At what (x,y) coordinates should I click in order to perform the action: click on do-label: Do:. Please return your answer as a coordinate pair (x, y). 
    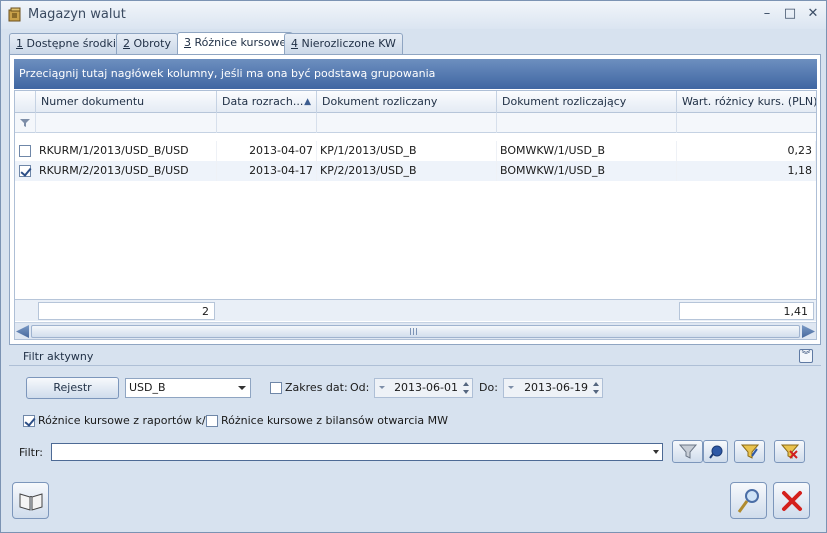
    Looking at the image, I should click on (488, 387).